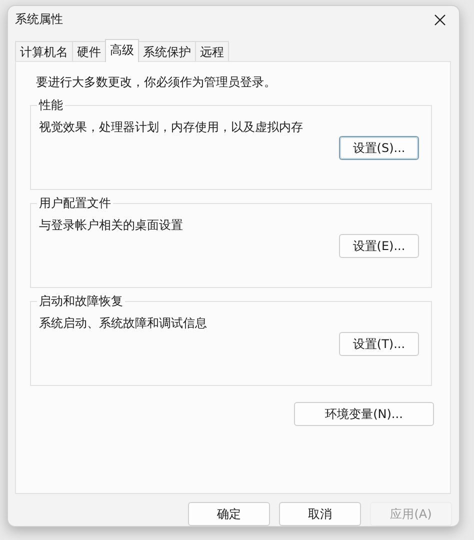 This screenshot has height=540, width=474. Describe the element at coordinates (111, 225) in the screenshot. I see `group-description: 与登录帐户相关的桌面设置` at that location.